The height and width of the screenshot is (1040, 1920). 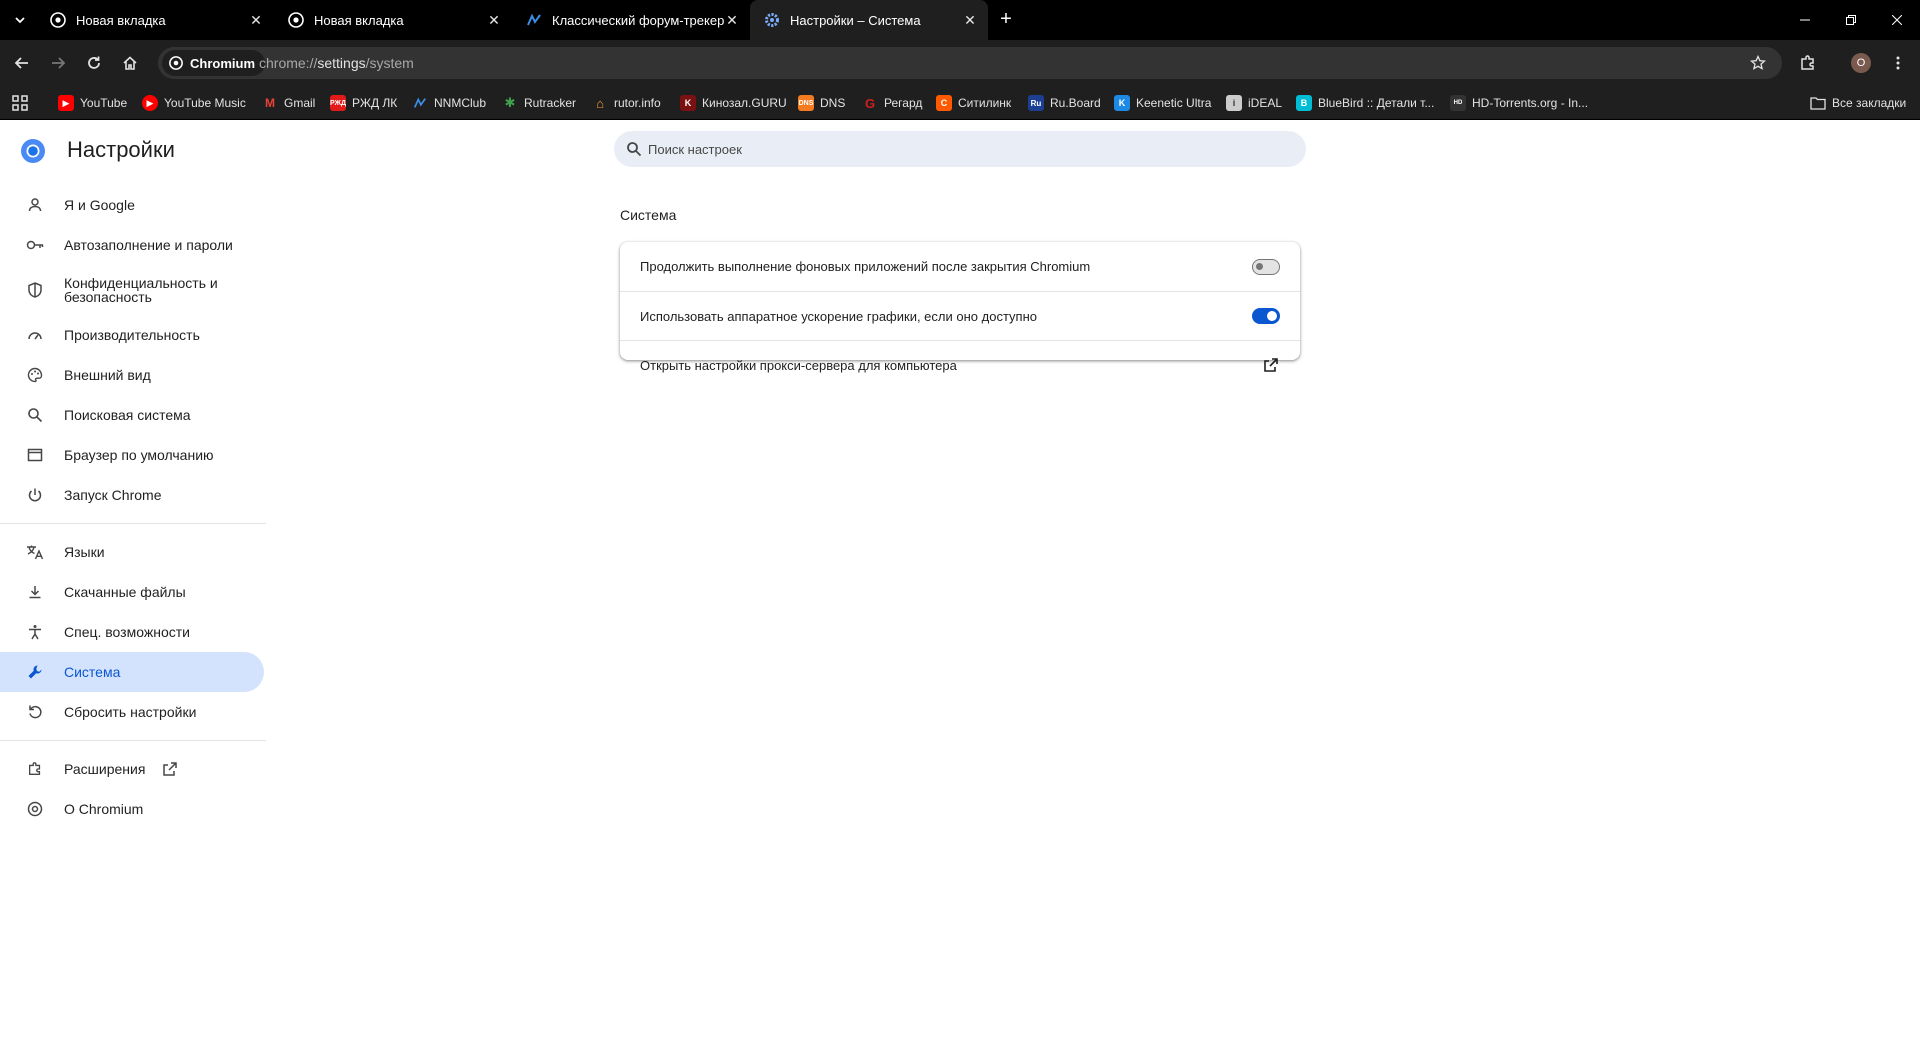 I want to click on reload-button, so click(x=94, y=63).